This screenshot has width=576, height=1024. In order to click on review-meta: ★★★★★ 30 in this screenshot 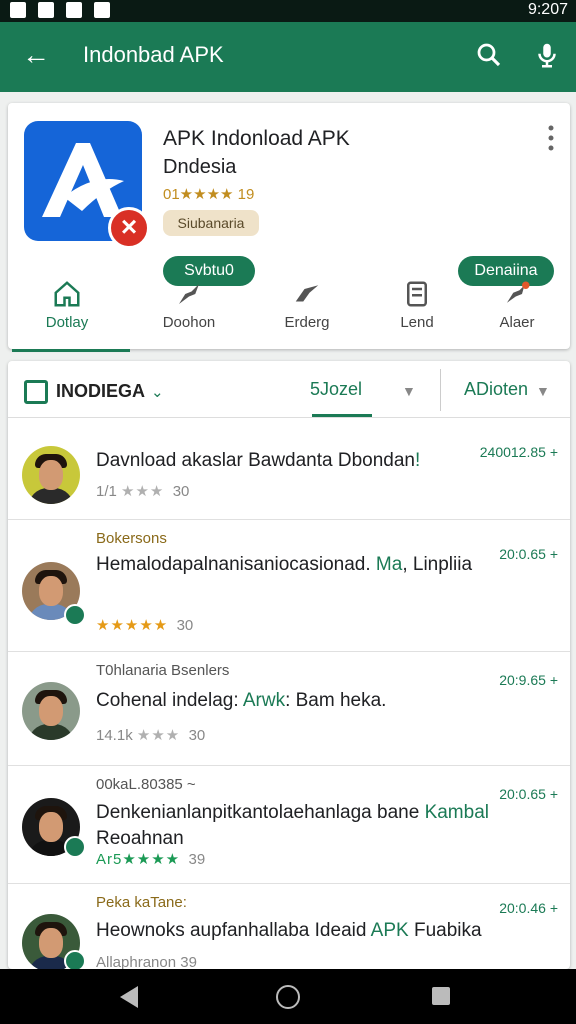, I will do `click(145, 625)`.